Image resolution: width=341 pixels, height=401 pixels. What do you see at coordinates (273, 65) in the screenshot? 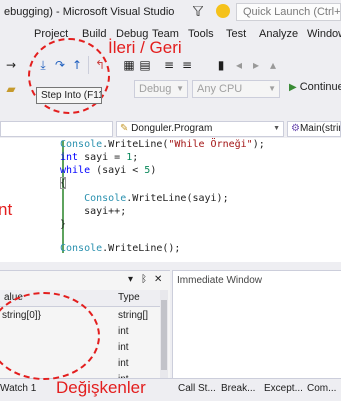
I see `toggle-bookmark-icon: ▴` at bounding box center [273, 65].